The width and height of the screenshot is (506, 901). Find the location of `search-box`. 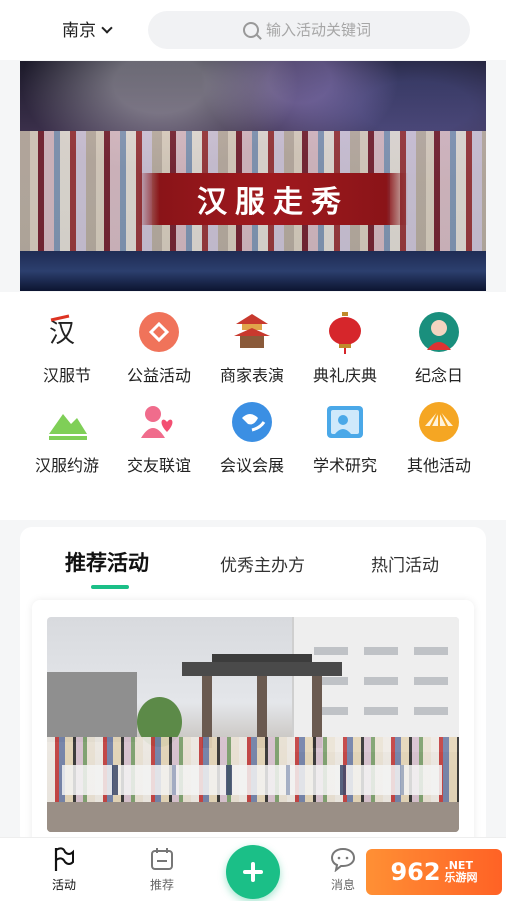

search-box is located at coordinates (309, 30).